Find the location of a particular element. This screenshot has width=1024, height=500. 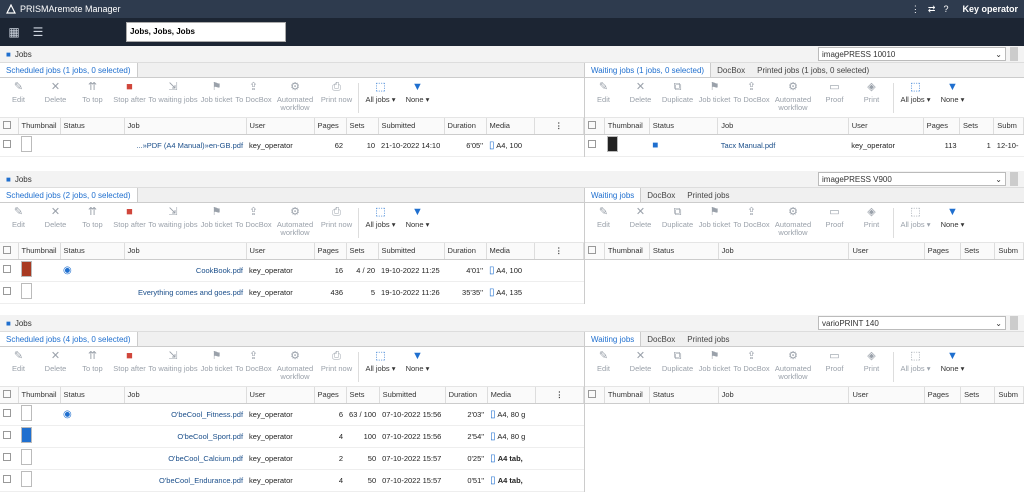

tab-right-2: Printed jobs (1 jobs, 0 selected) is located at coordinates (813, 70).